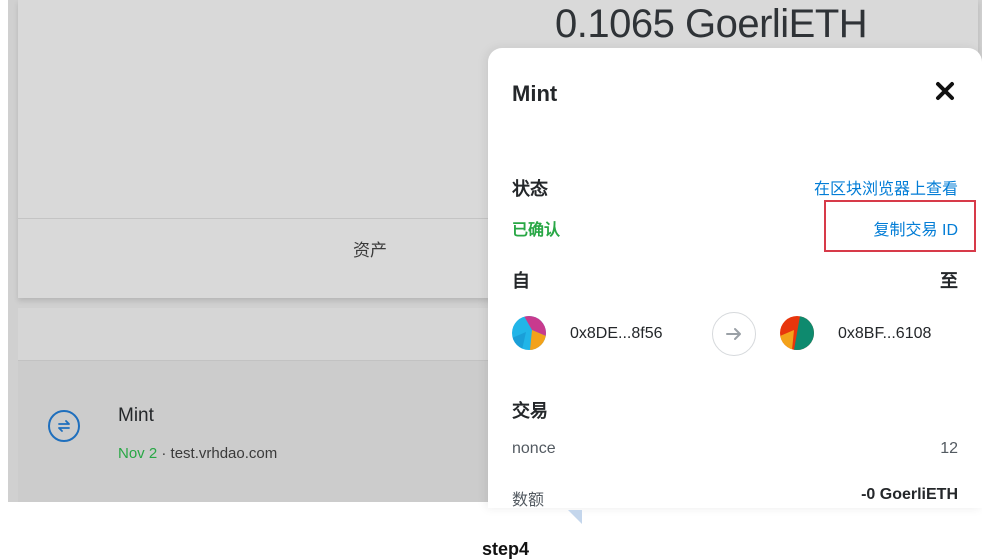 The image size is (982, 560). I want to click on decorative-triangle, so click(575, 517).